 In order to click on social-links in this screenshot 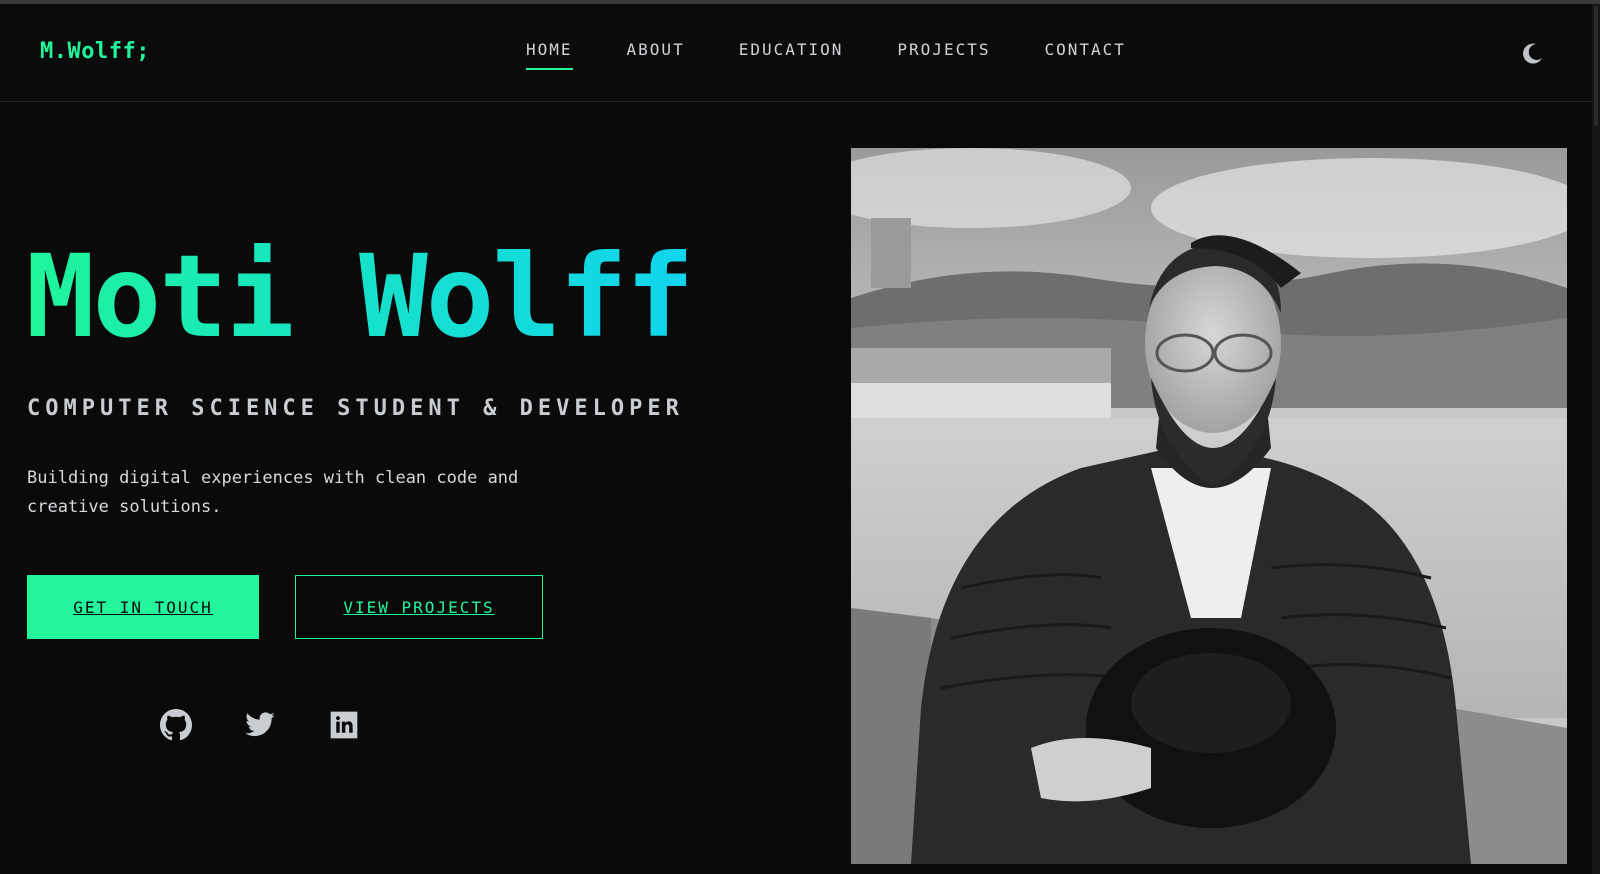, I will do `click(260, 725)`.